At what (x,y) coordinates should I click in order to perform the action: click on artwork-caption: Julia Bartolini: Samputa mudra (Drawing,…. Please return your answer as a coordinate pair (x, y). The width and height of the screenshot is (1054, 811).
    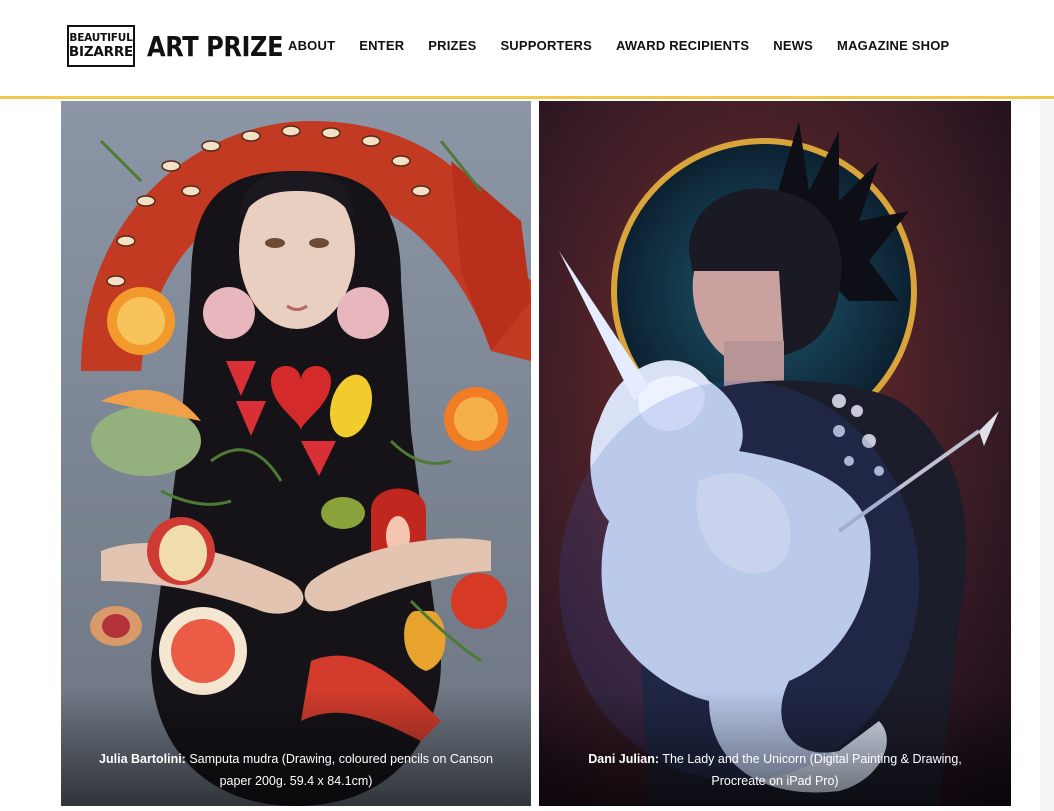
    Looking at the image, I should click on (296, 747).